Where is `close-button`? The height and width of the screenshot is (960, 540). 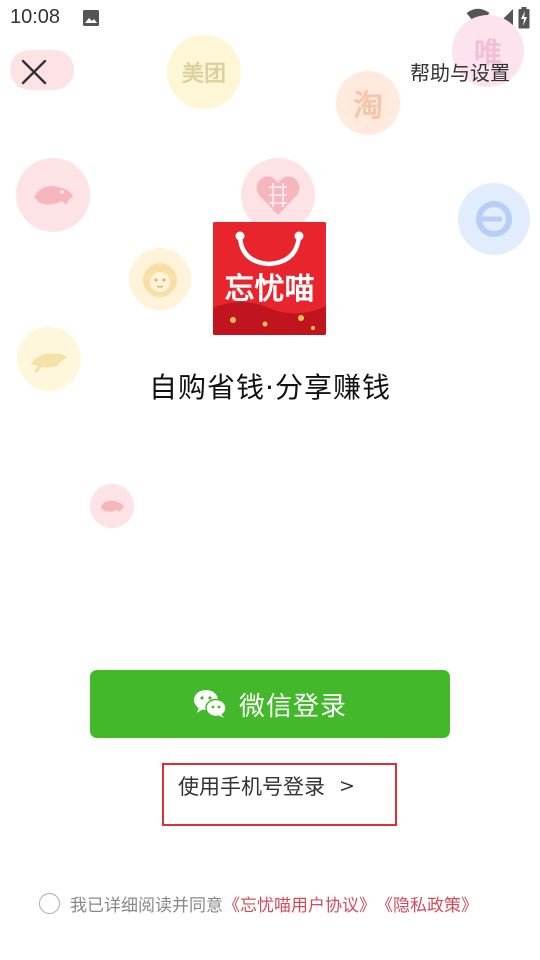
close-button is located at coordinates (34, 72).